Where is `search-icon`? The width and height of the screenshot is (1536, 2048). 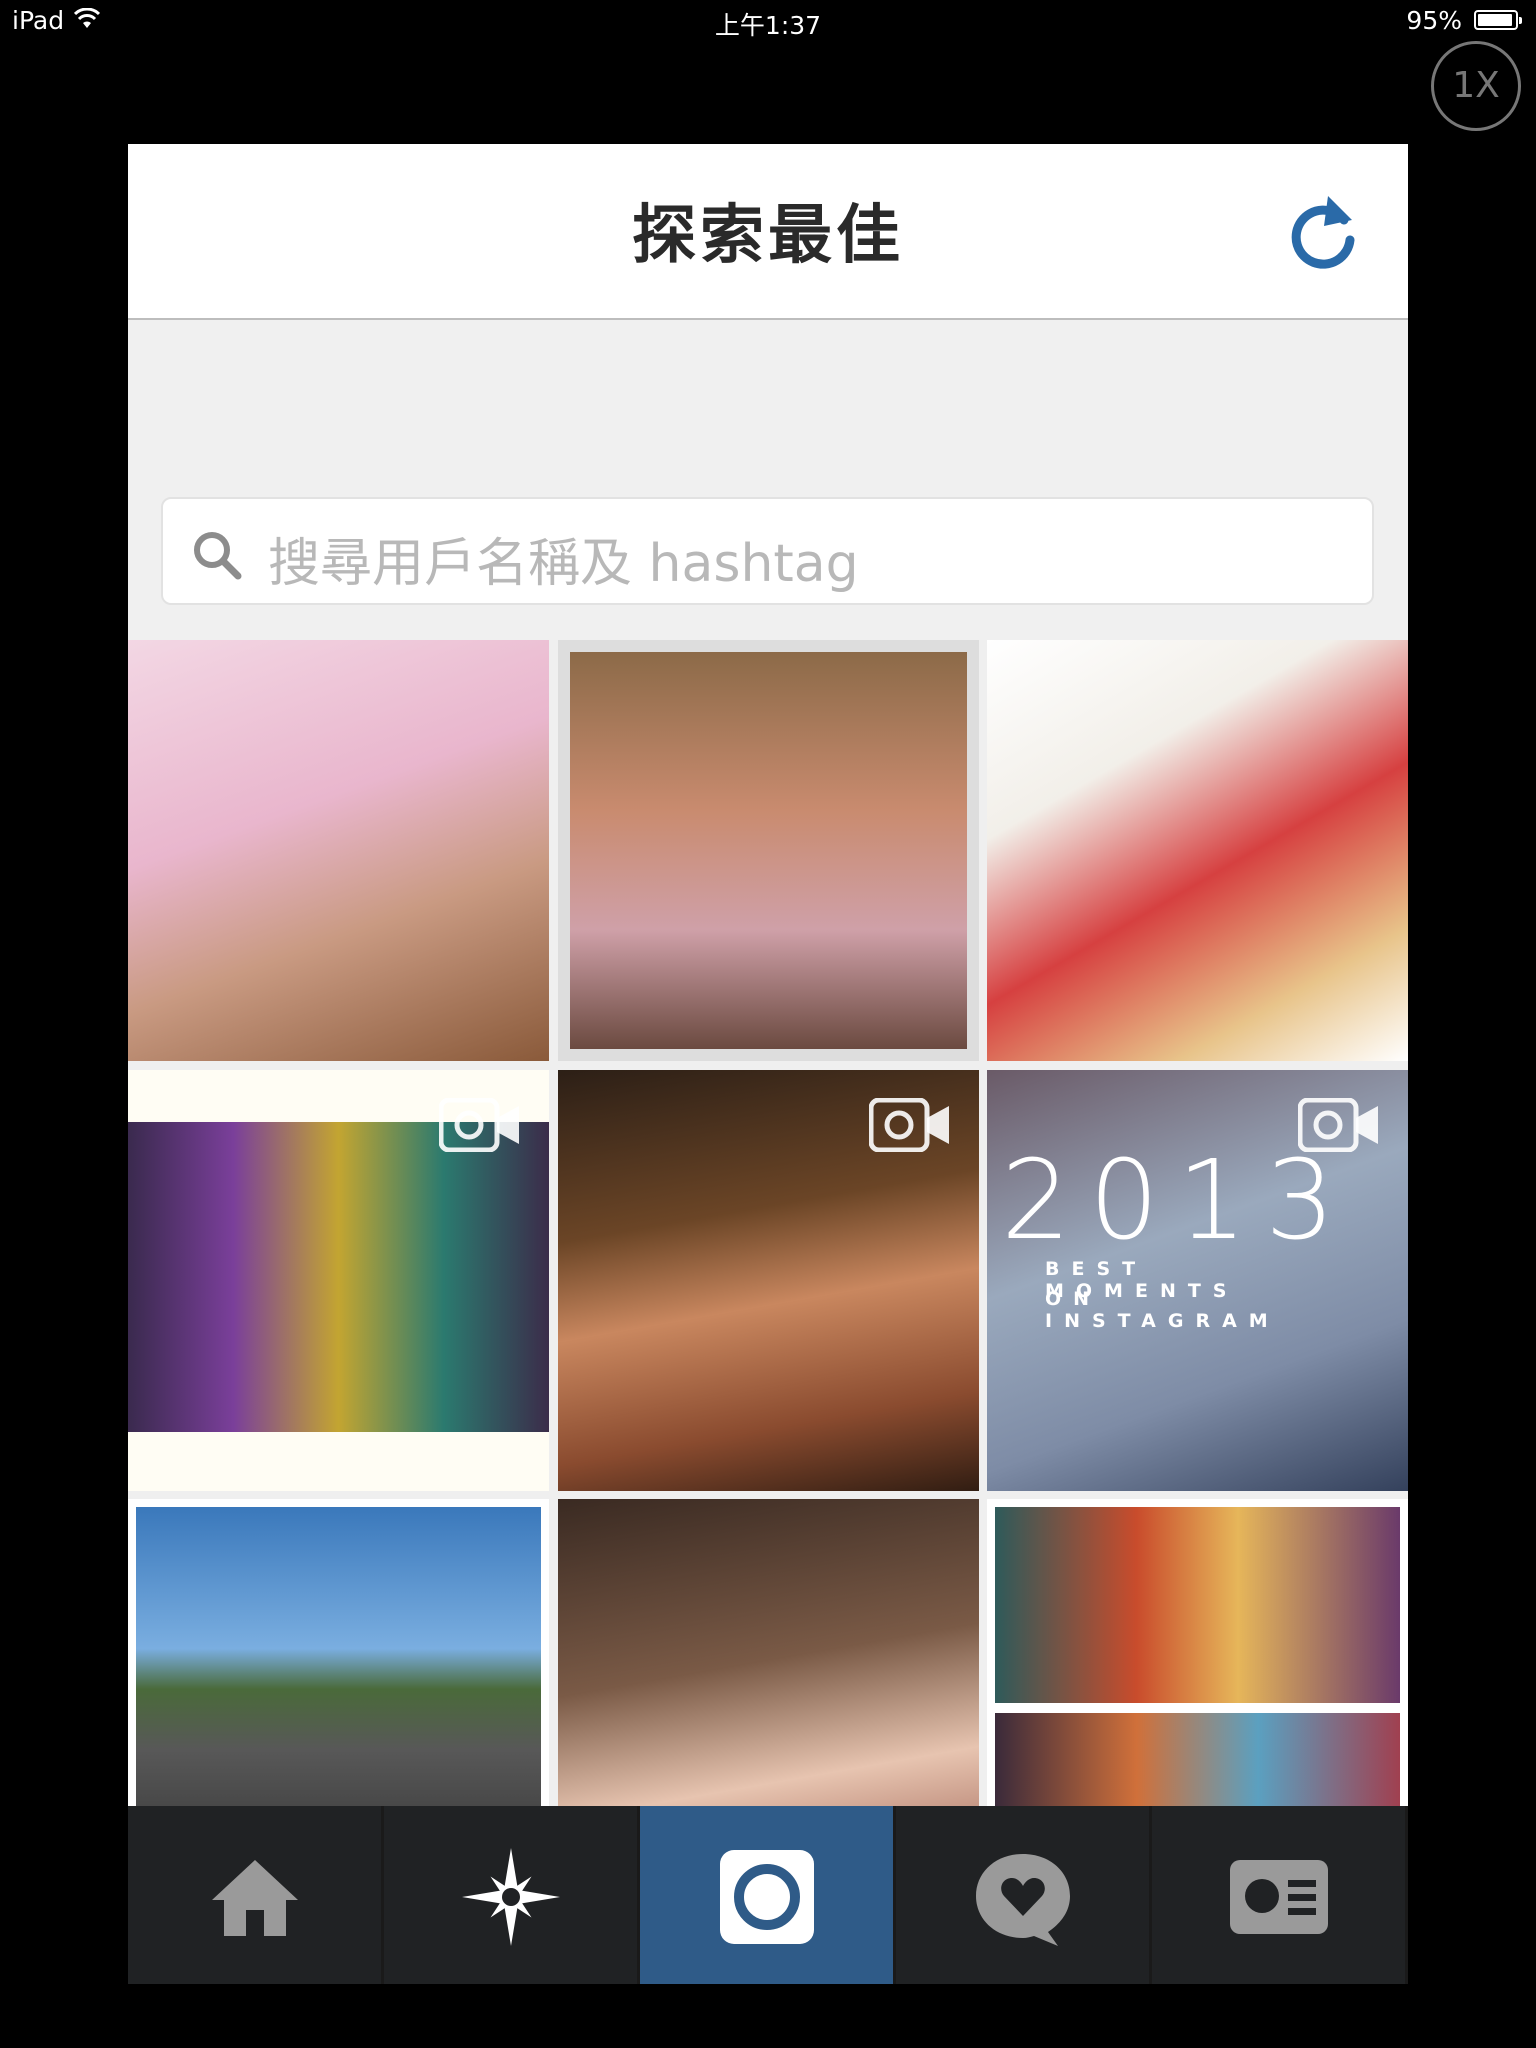
search-icon is located at coordinates (218, 556).